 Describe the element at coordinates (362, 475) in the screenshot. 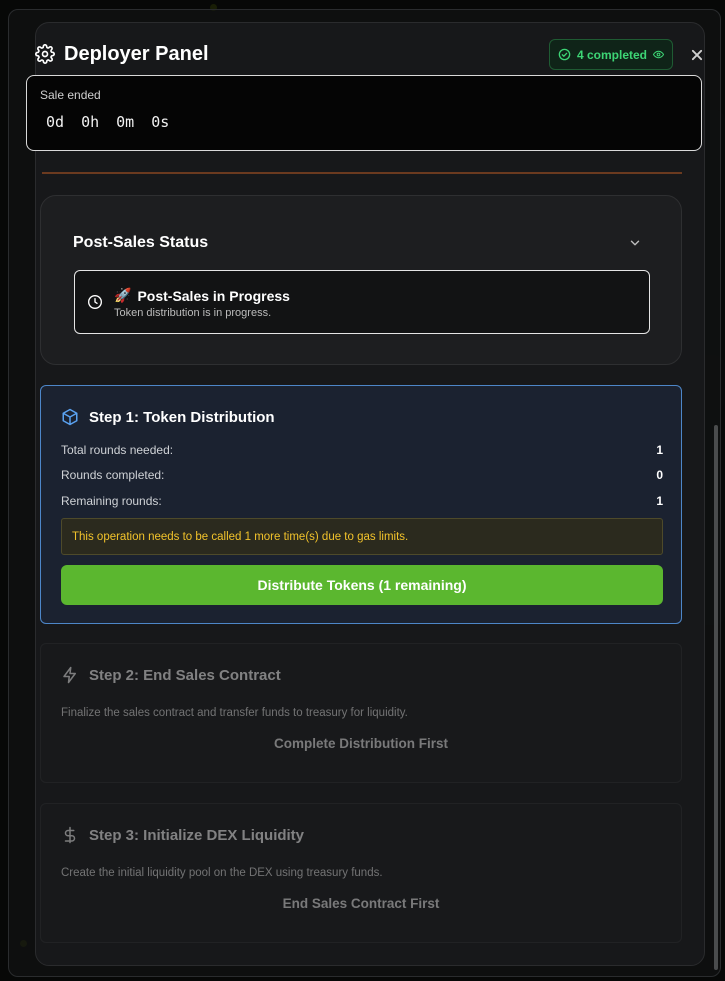

I see `stat-row: Rounds completed: 0` at that location.